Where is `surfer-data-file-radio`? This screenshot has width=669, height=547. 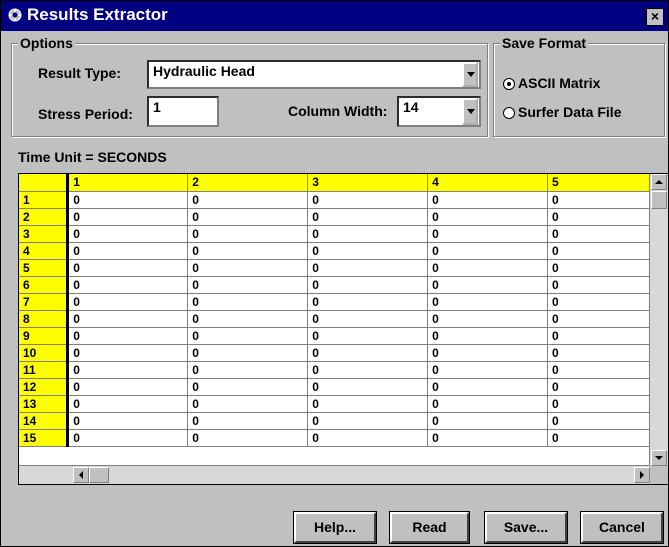 surfer-data-file-radio is located at coordinates (509, 113).